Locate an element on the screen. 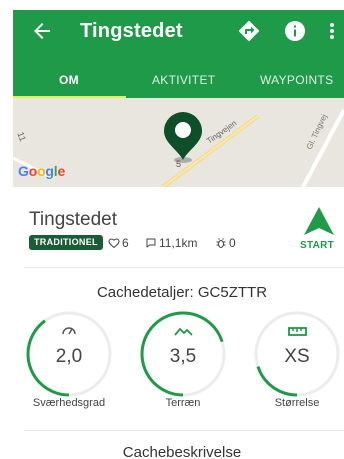 Image resolution: width=344 pixels, height=459 pixels. logs-stat: 0 is located at coordinates (225, 243).